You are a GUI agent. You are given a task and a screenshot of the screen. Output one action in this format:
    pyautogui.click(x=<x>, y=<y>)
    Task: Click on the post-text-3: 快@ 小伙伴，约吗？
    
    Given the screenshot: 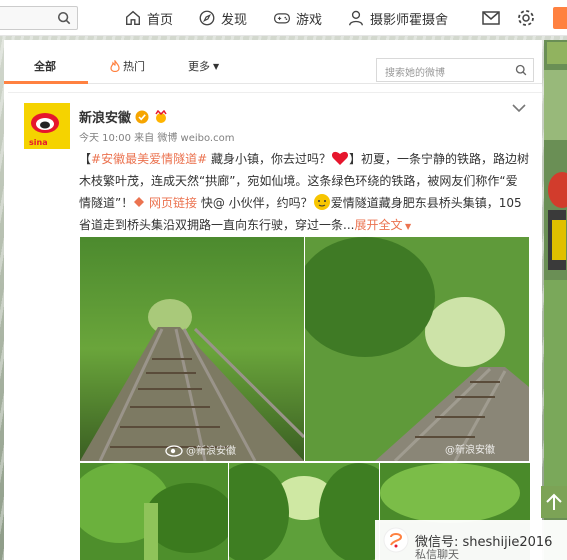 What is the action you would take?
    pyautogui.click(x=255, y=203)
    